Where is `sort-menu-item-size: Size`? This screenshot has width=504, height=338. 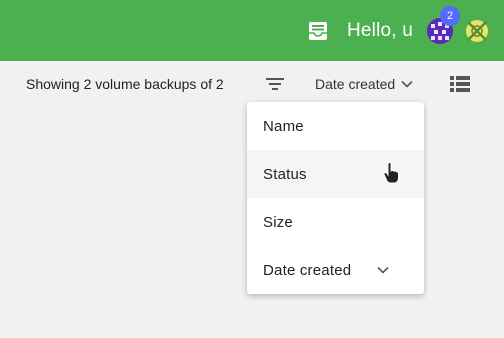
sort-menu-item-size: Size is located at coordinates (335, 222).